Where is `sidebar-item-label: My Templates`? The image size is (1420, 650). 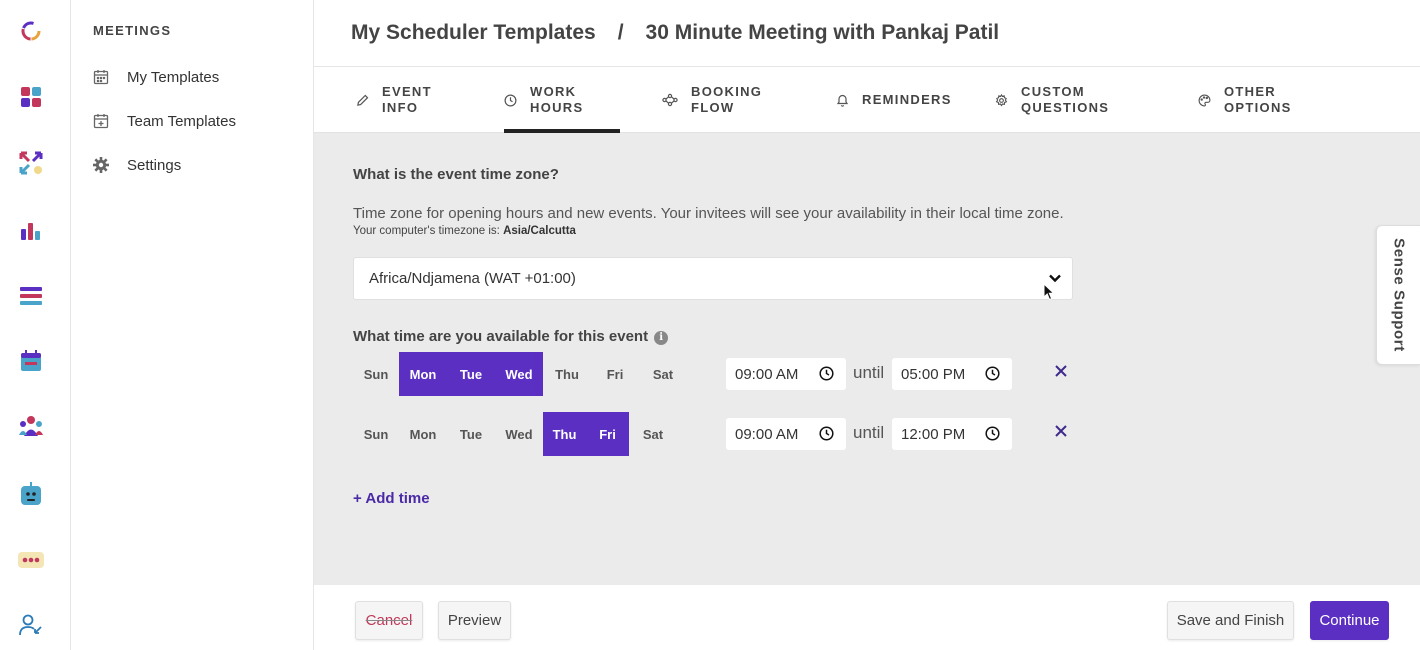 sidebar-item-label: My Templates is located at coordinates (173, 77).